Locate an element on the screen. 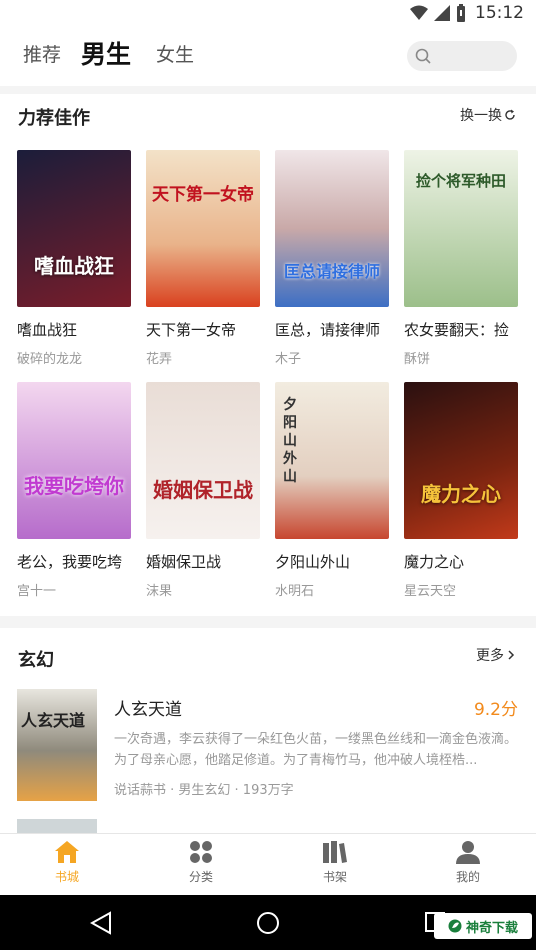 The height and width of the screenshot is (950, 536). chevron-right-icon is located at coordinates (511, 655).